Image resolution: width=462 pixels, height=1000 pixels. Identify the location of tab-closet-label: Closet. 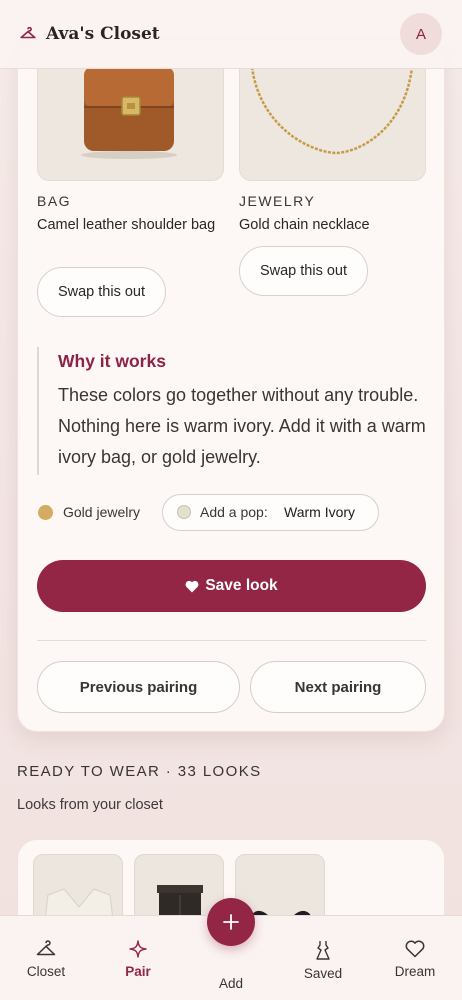
(46, 971).